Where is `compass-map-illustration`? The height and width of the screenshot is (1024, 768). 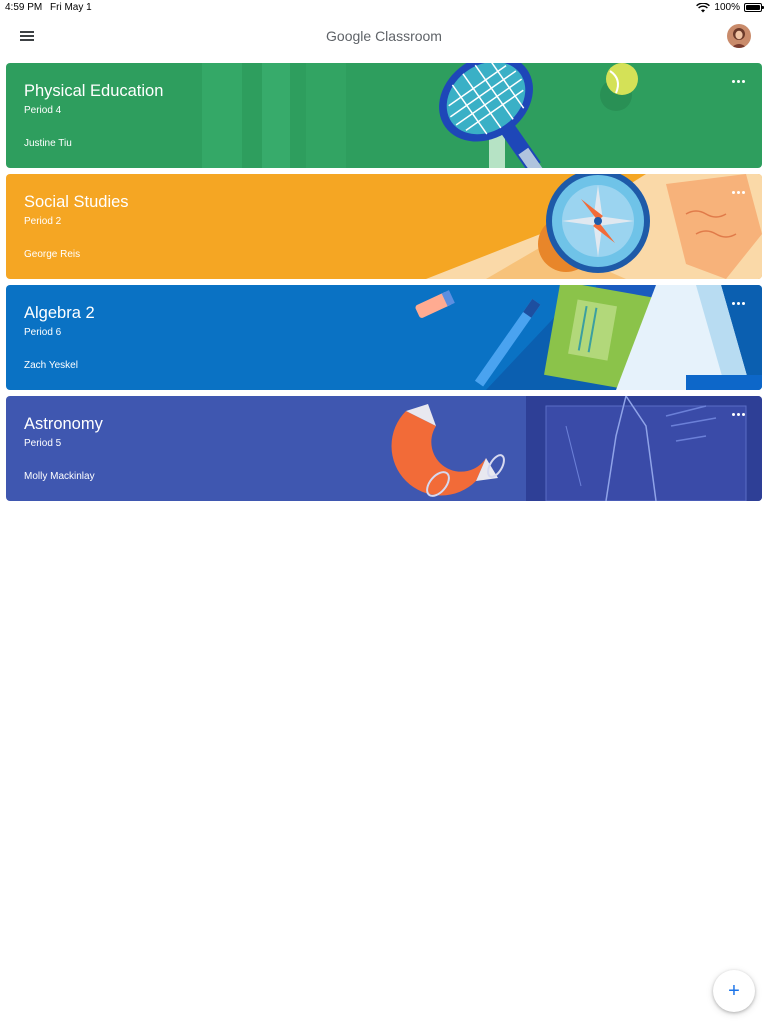
compass-map-illustration is located at coordinates (384, 226).